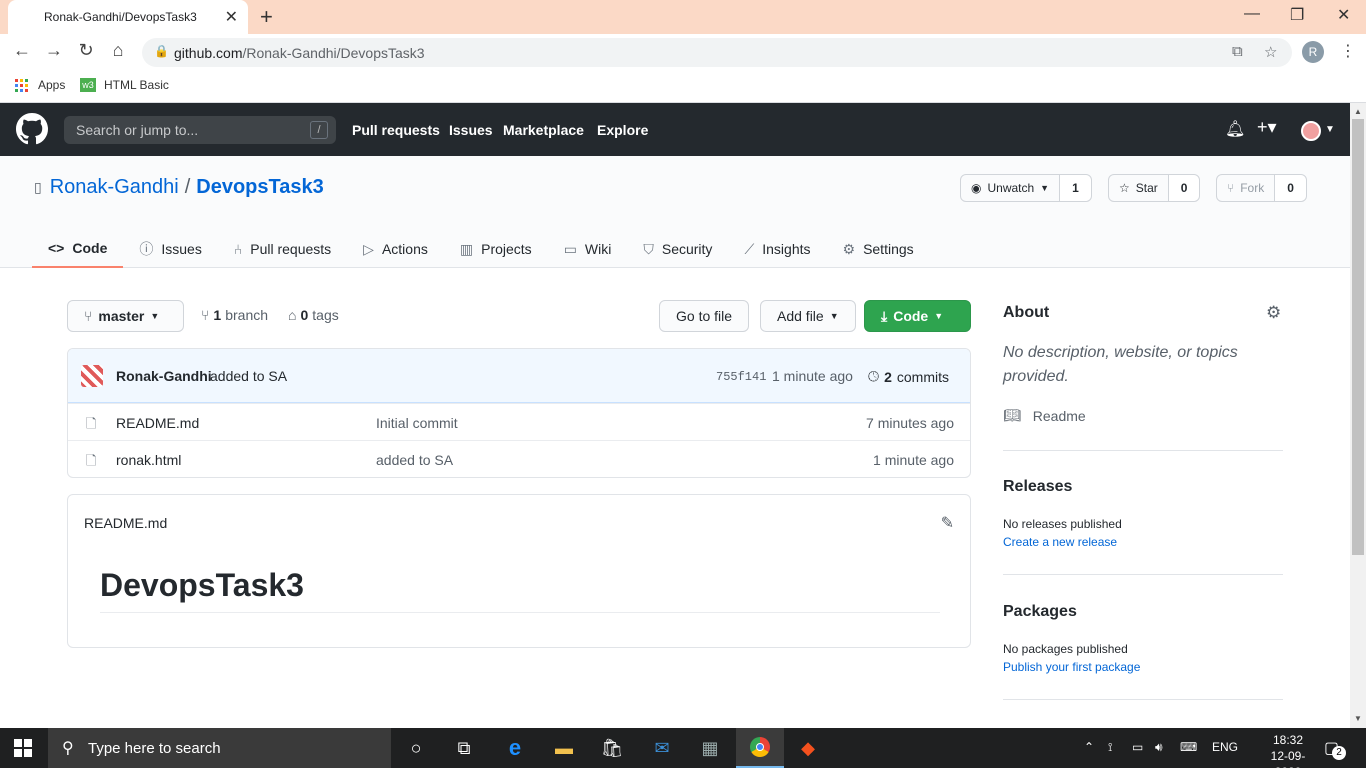 This screenshot has width=1366, height=768. What do you see at coordinates (741, 377) in the screenshot?
I see `commit-sha: 755f141` at bounding box center [741, 377].